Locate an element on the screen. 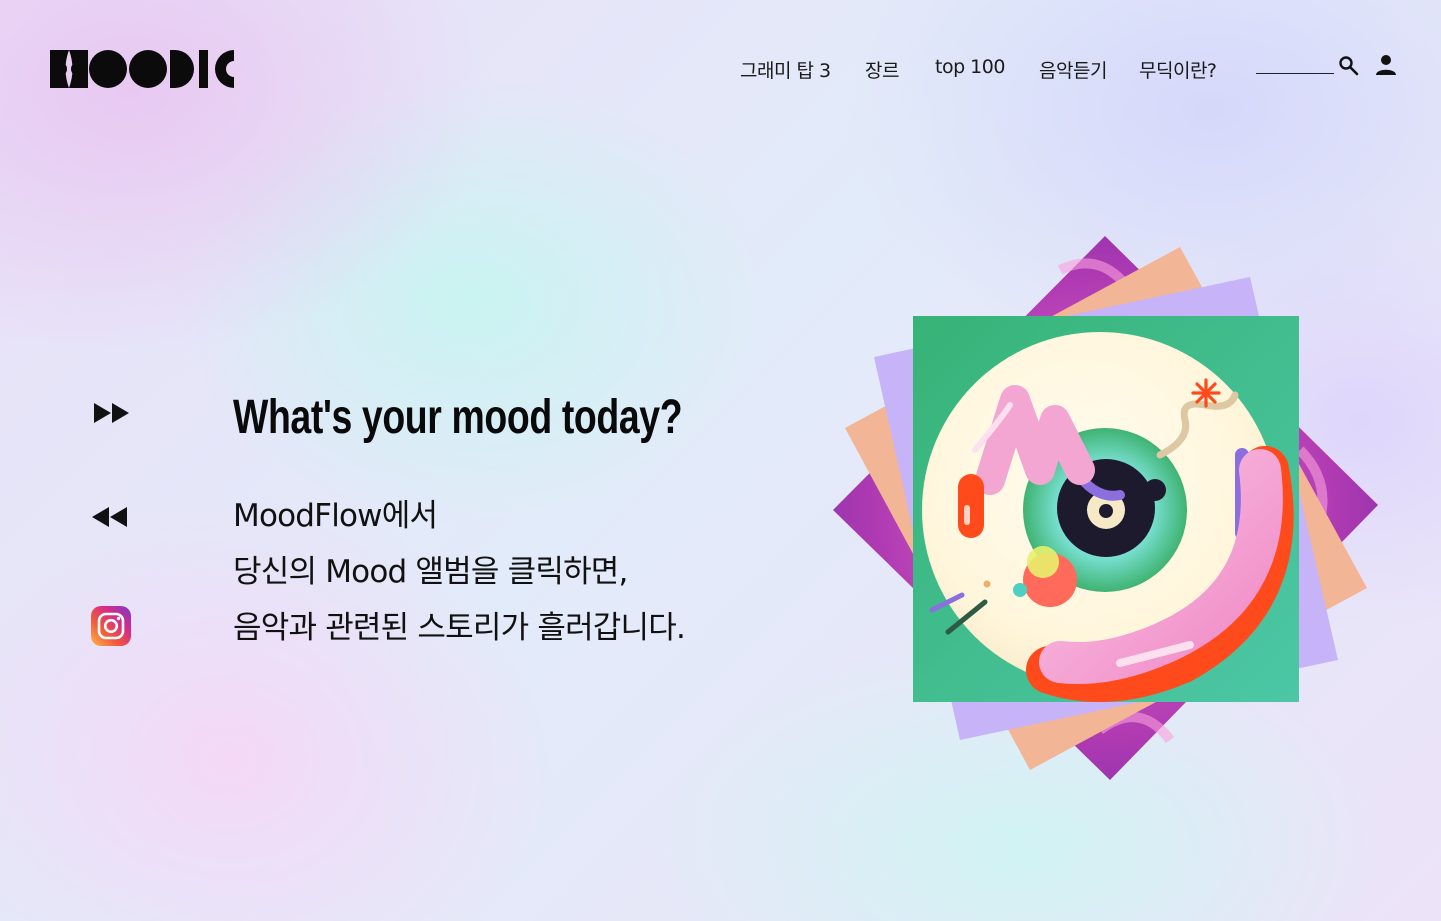 The image size is (1441, 921). instagram-icon is located at coordinates (111, 626).